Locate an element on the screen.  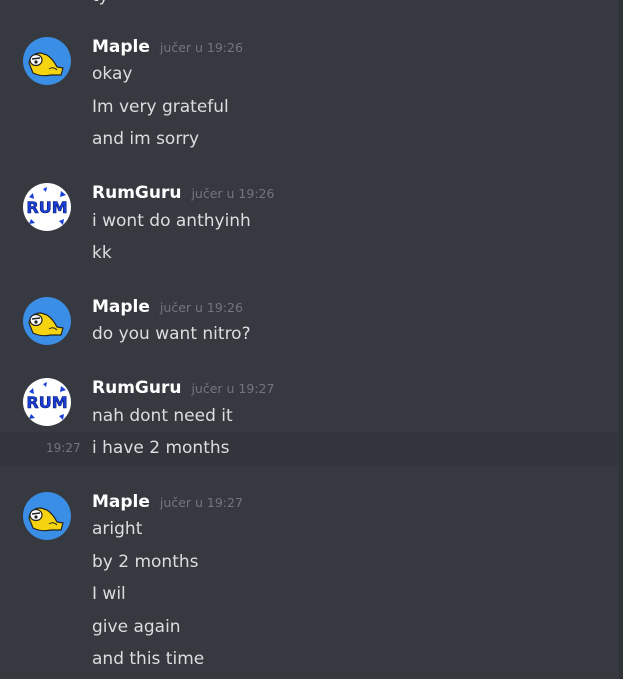
message-text: i have 2 months is located at coordinates (161, 448).